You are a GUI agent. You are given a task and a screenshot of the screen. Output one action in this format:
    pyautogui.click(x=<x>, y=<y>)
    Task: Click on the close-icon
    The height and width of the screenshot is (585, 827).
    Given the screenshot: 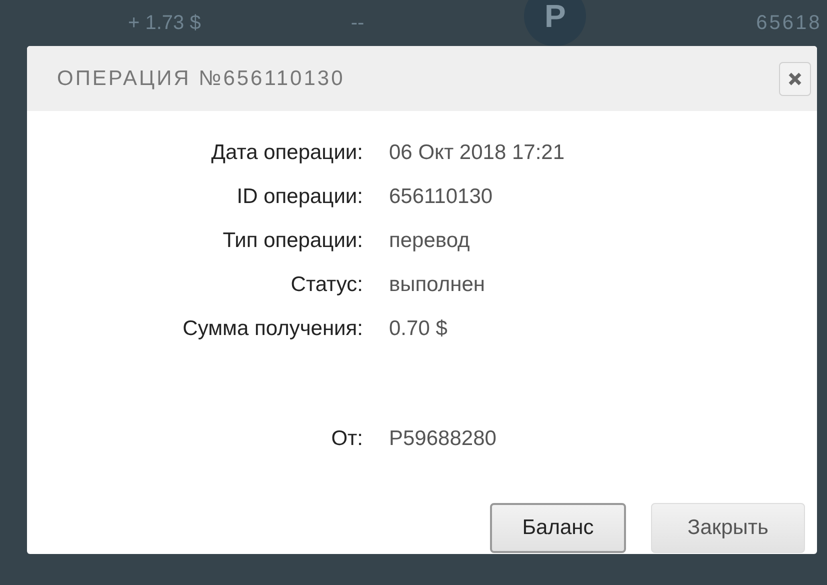 What is the action you would take?
    pyautogui.click(x=795, y=79)
    